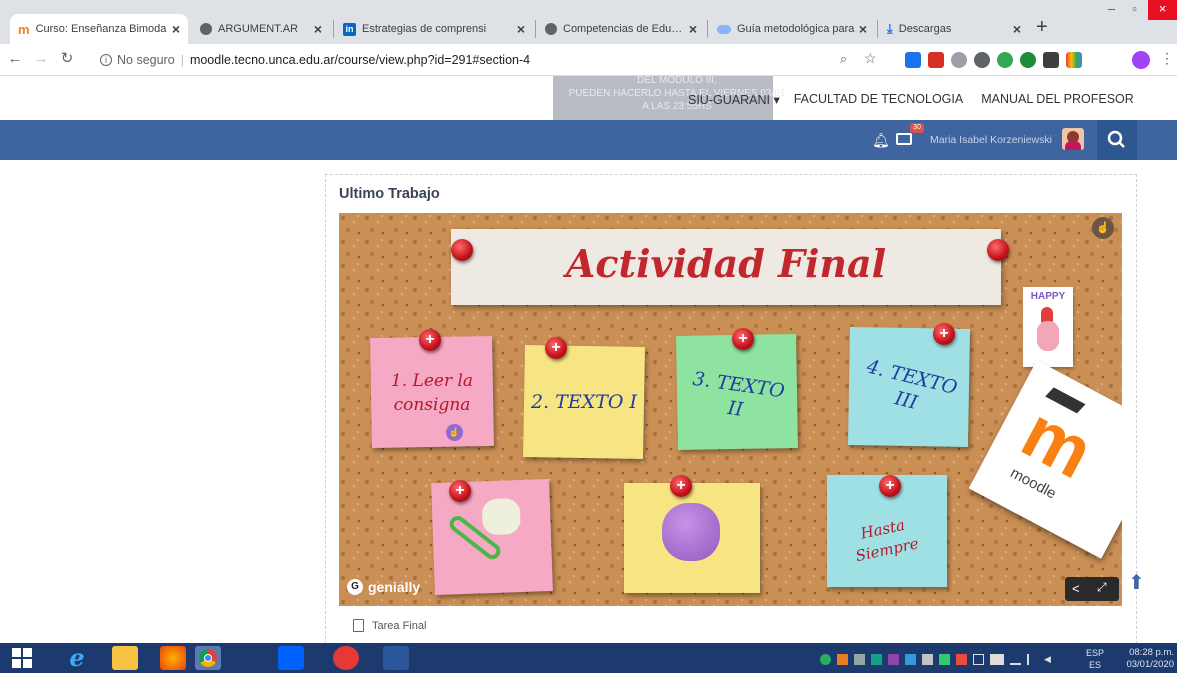  I want to click on genially-brand: G genially, so click(383, 587).